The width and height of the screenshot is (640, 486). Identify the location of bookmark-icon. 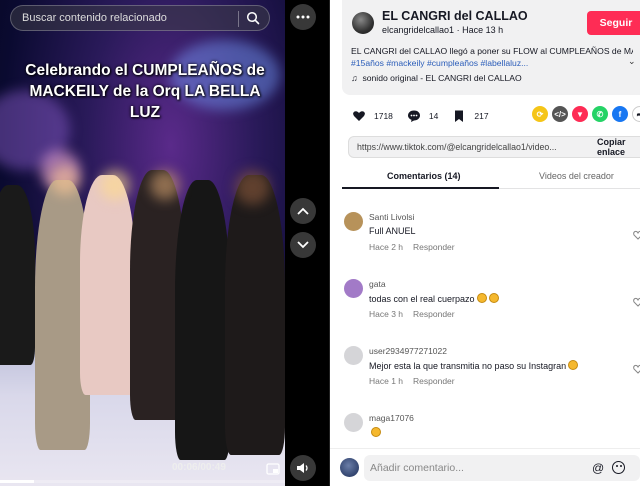
(459, 116).